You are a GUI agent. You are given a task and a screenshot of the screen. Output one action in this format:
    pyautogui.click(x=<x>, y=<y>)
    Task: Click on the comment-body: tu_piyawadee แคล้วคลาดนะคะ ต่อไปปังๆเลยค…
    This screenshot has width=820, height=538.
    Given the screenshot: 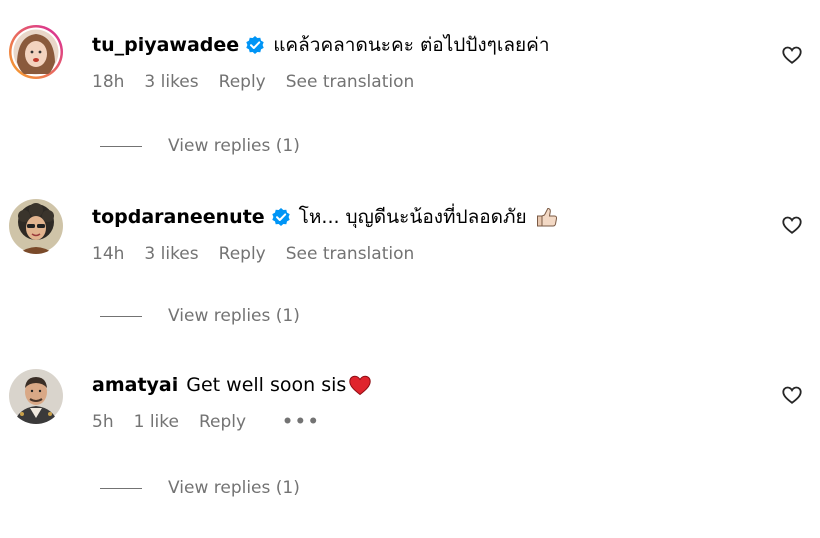 What is the action you would take?
    pyautogui.click(x=426, y=62)
    